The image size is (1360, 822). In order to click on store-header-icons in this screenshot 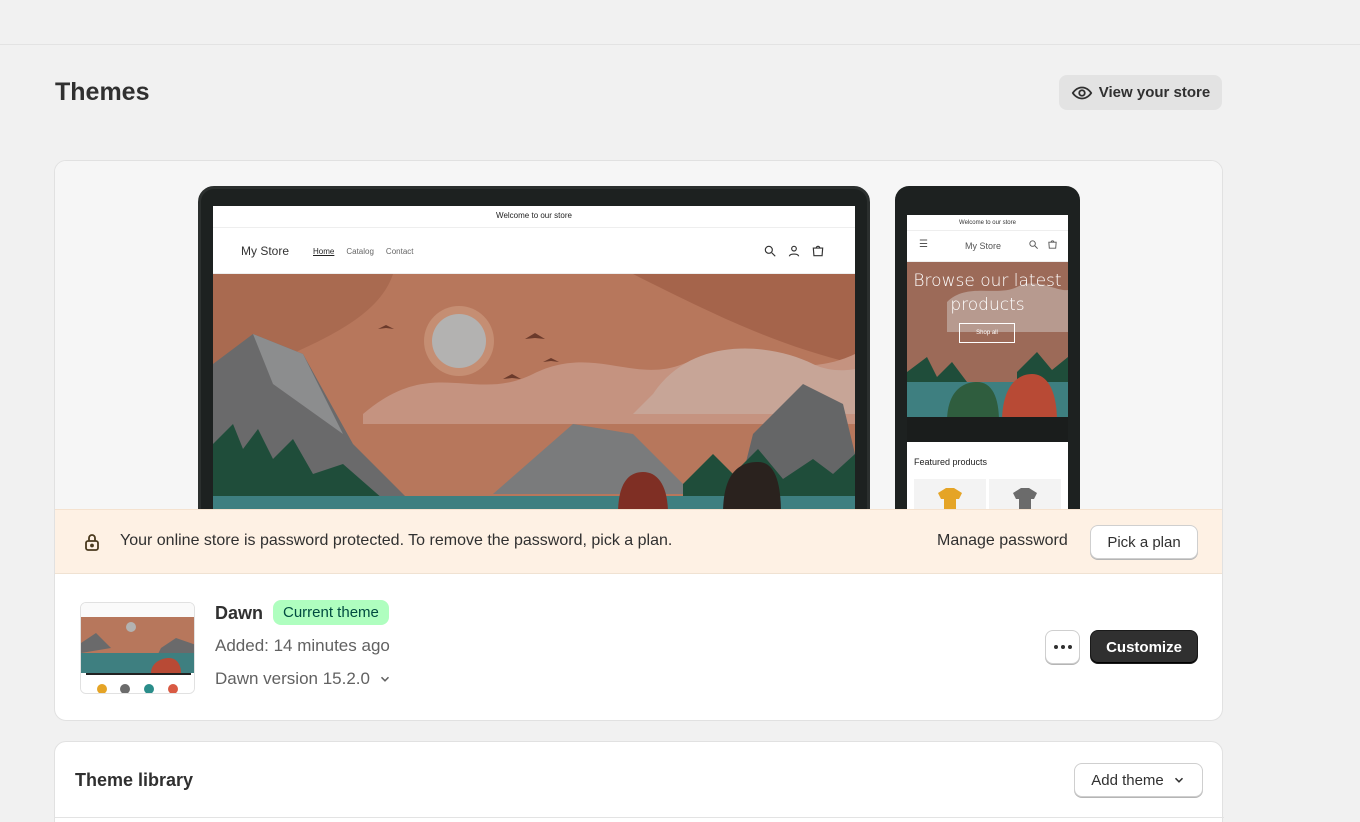, I will do `click(794, 251)`.